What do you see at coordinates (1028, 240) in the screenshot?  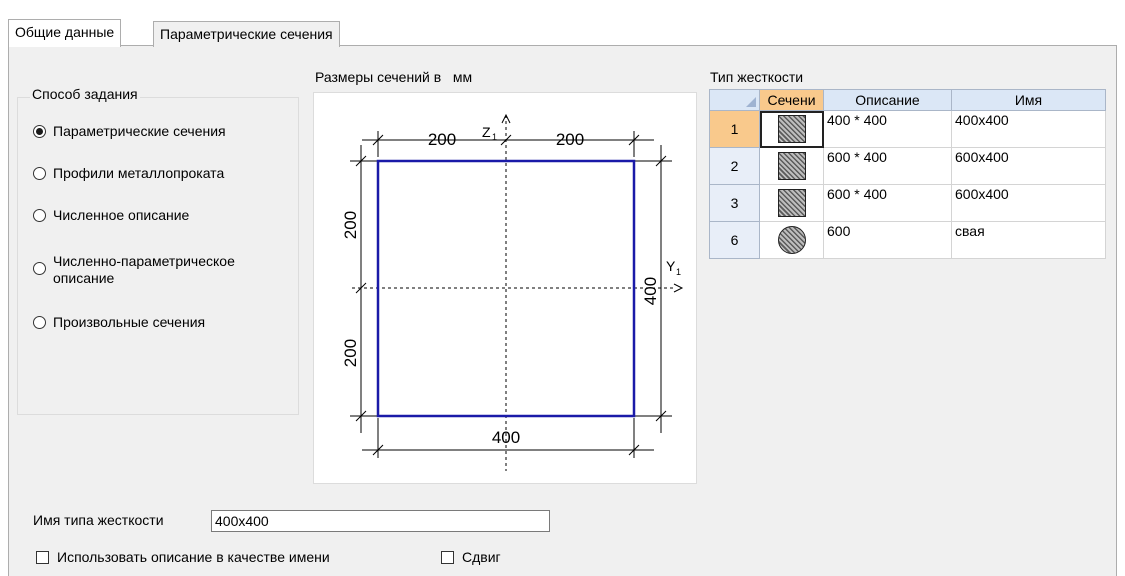 I see `name-cell: свая` at bounding box center [1028, 240].